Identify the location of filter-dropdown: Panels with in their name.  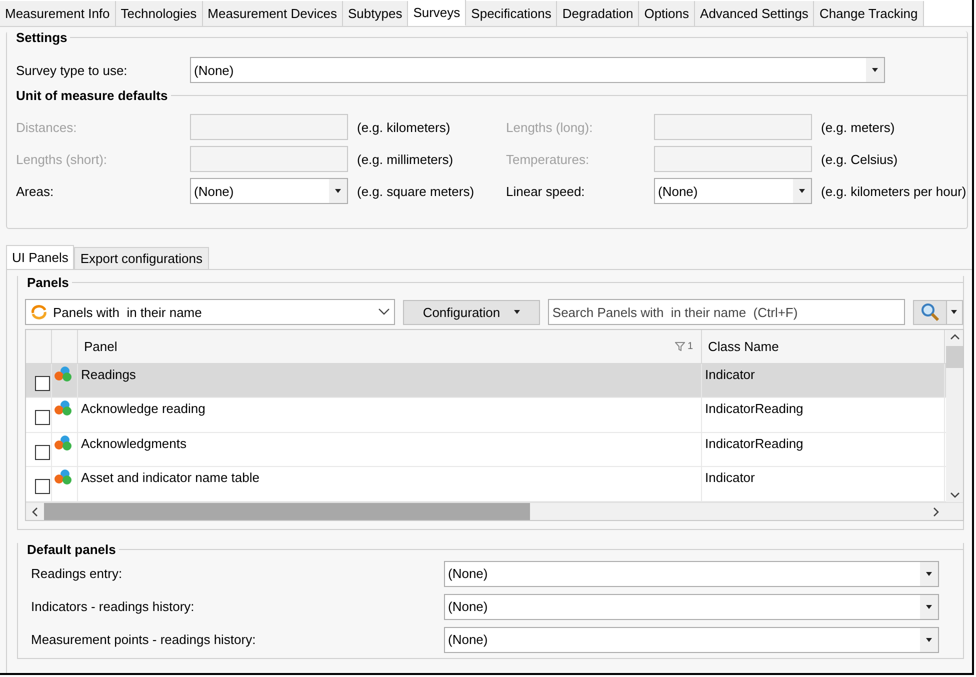
(210, 312).